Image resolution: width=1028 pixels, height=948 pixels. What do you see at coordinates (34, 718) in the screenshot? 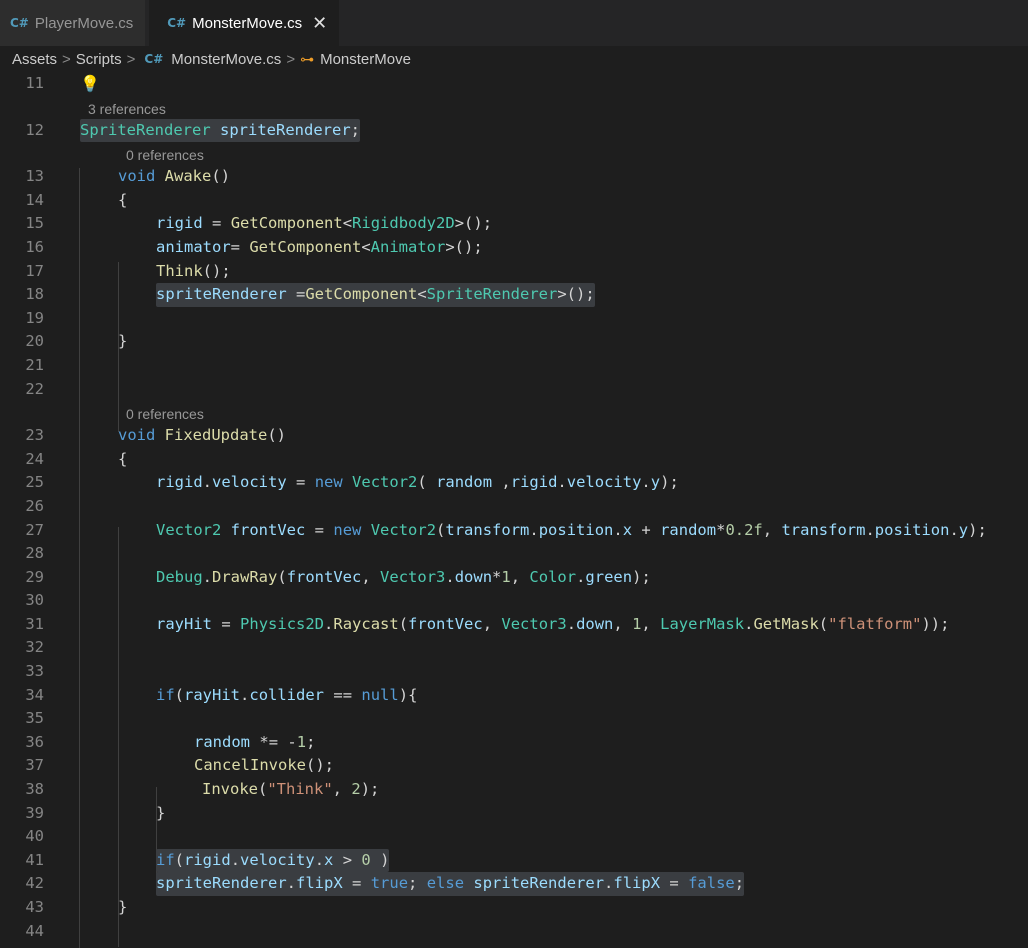
I see `line-number: 35` at bounding box center [34, 718].